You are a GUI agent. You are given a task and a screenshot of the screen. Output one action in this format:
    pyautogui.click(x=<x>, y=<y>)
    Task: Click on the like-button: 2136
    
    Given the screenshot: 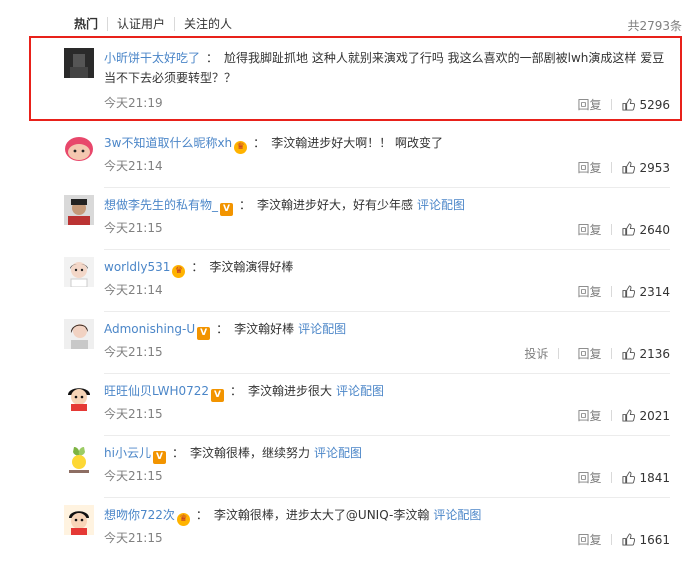 What is the action you would take?
    pyautogui.click(x=646, y=354)
    